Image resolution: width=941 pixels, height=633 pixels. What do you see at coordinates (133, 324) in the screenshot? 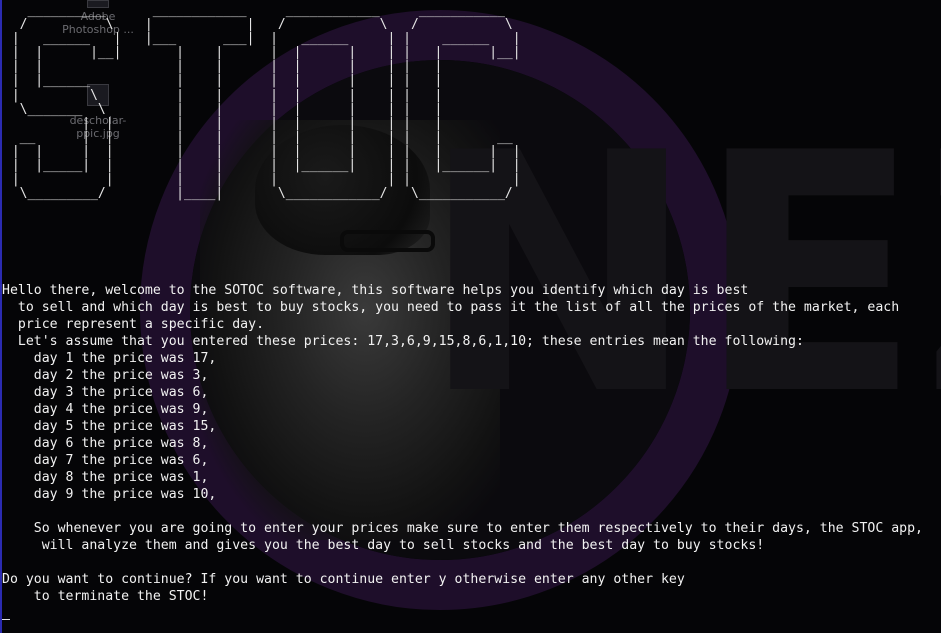
I see `terminal-line: price represent a specific day.` at bounding box center [133, 324].